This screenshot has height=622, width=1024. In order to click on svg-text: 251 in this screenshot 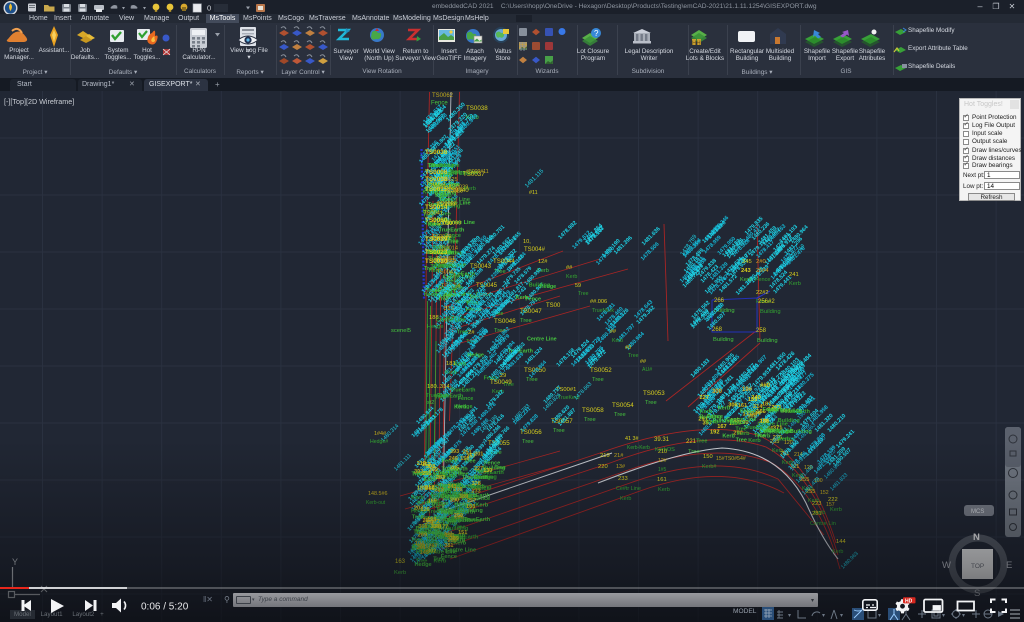, I will do `click(467, 452)`.